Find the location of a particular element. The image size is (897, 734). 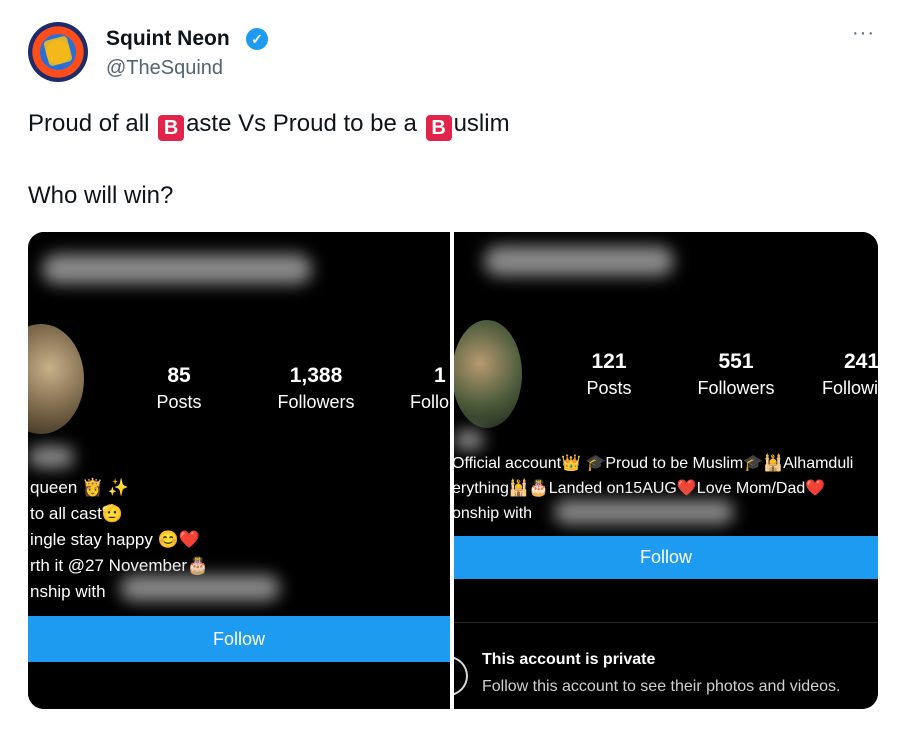

posts-count: 121 Posts is located at coordinates (609, 374).